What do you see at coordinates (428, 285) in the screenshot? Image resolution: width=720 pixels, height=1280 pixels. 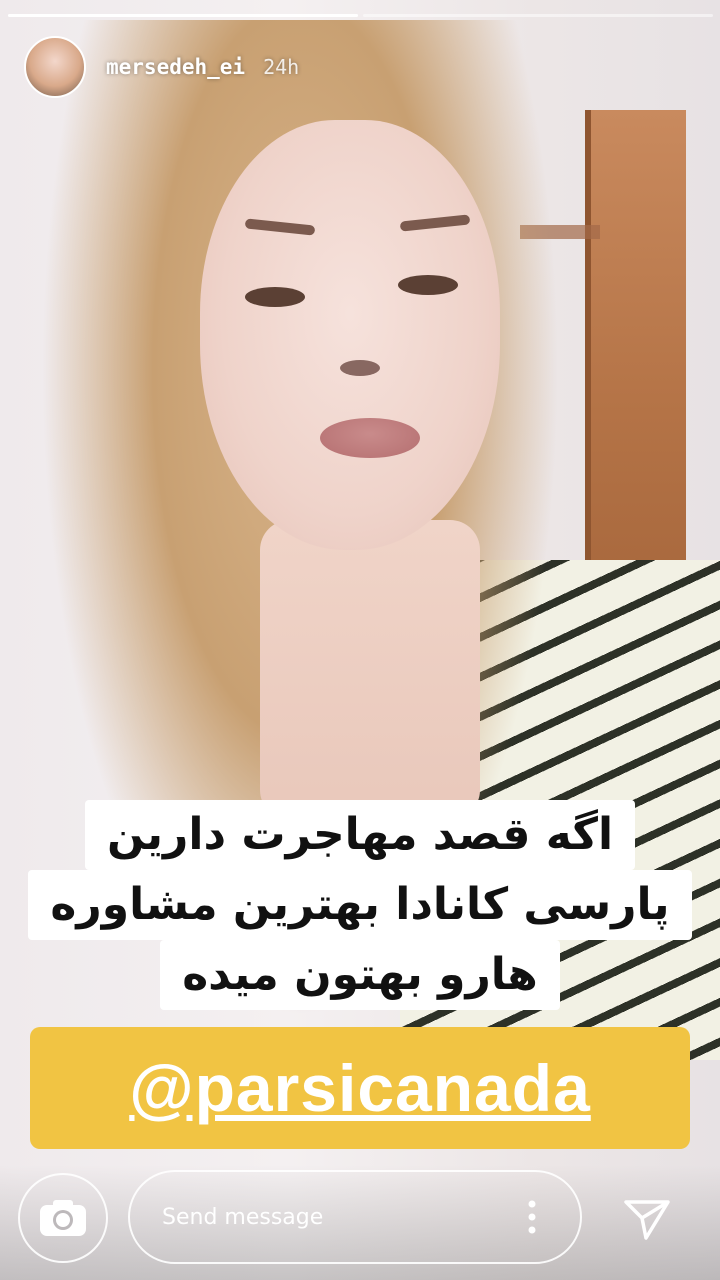 I see `story-photo-eye-right` at bounding box center [428, 285].